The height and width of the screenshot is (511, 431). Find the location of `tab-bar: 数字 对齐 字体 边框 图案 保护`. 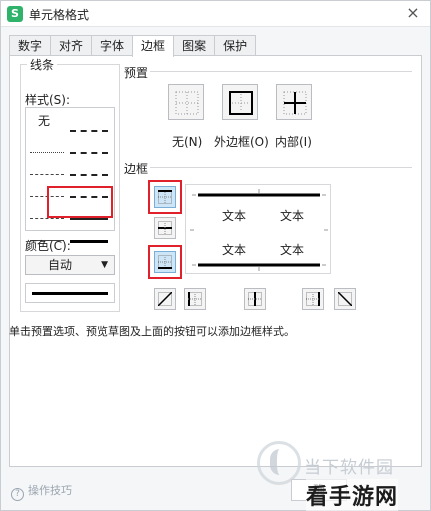

tab-bar: 数字 对齐 字体 边框 图案 保护 is located at coordinates (133, 46).